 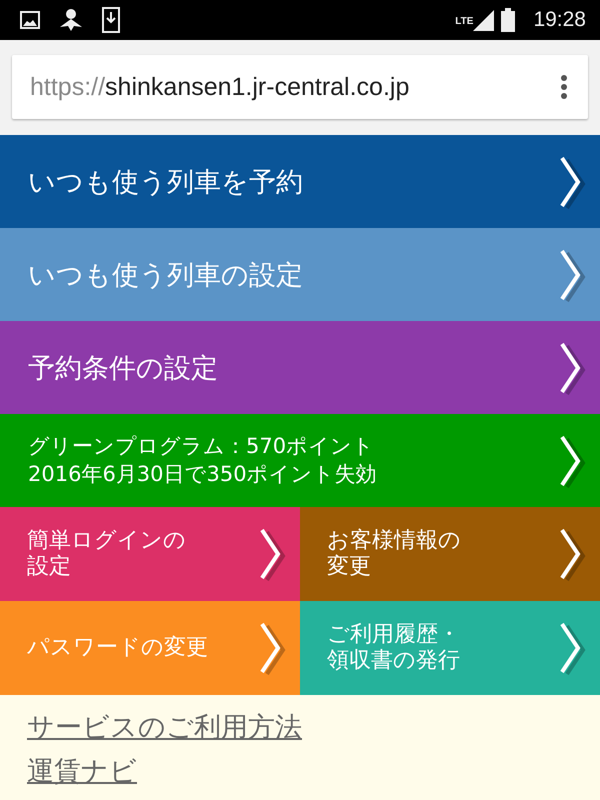 I want to click on more-menu-icon, so click(x=564, y=87).